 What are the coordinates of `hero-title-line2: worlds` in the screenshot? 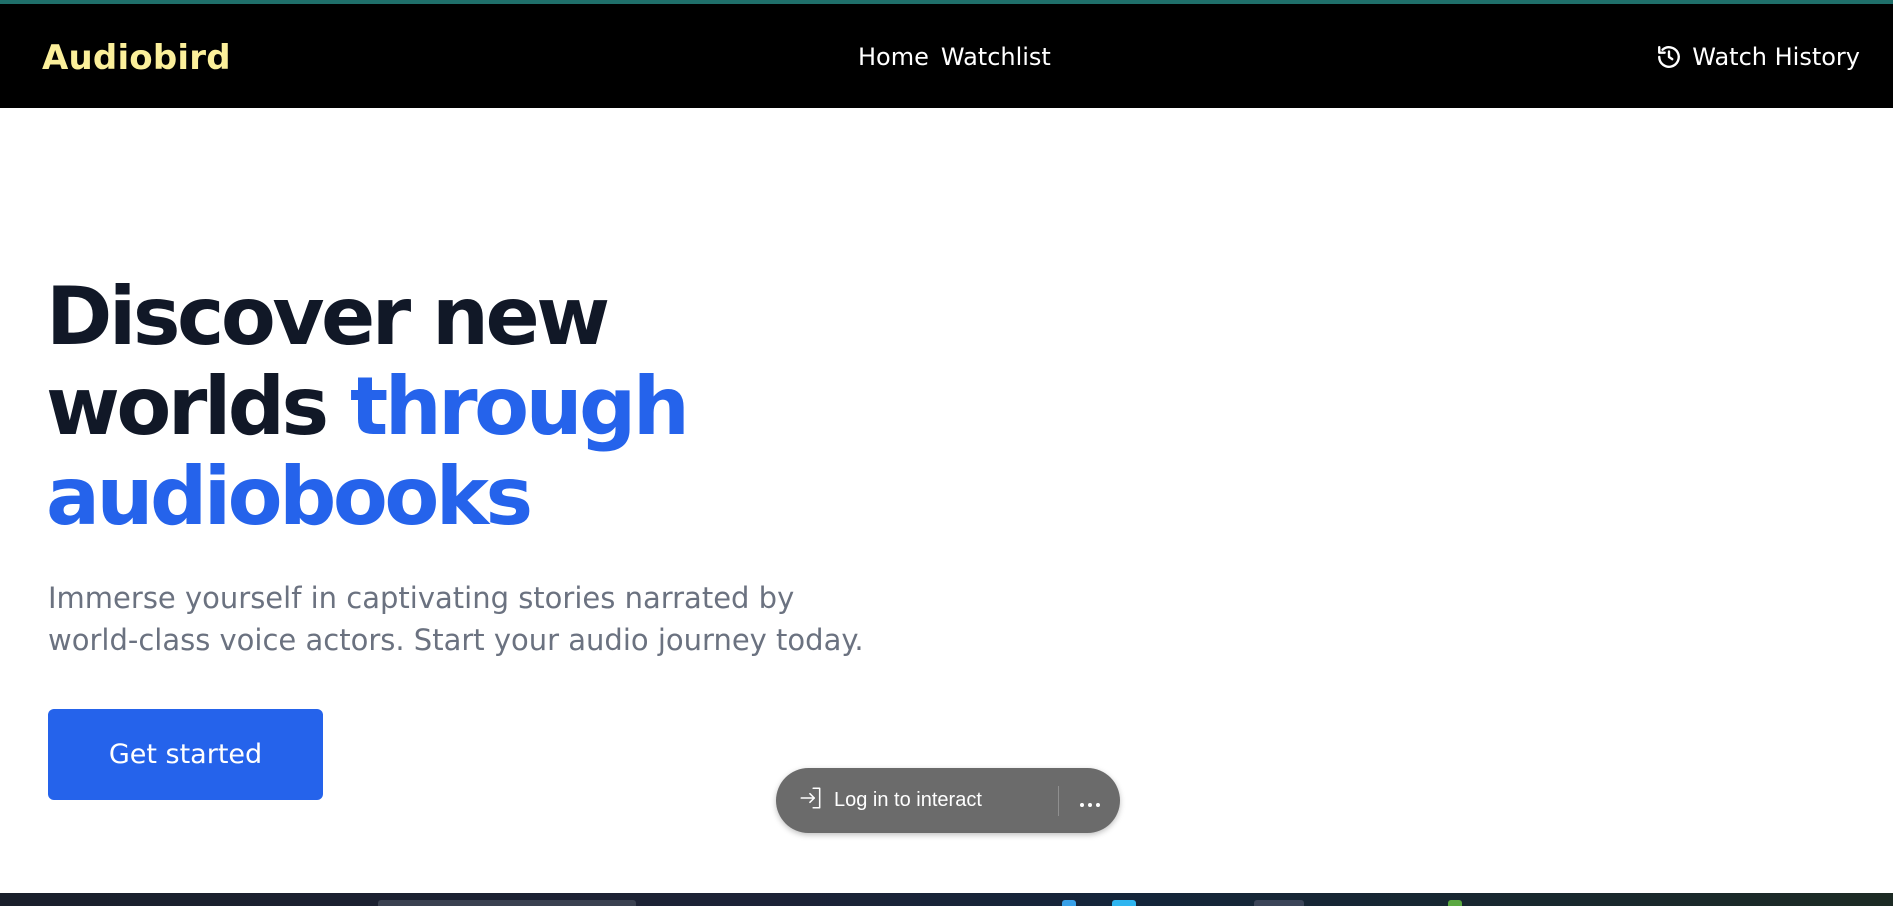 It's located at (187, 406).